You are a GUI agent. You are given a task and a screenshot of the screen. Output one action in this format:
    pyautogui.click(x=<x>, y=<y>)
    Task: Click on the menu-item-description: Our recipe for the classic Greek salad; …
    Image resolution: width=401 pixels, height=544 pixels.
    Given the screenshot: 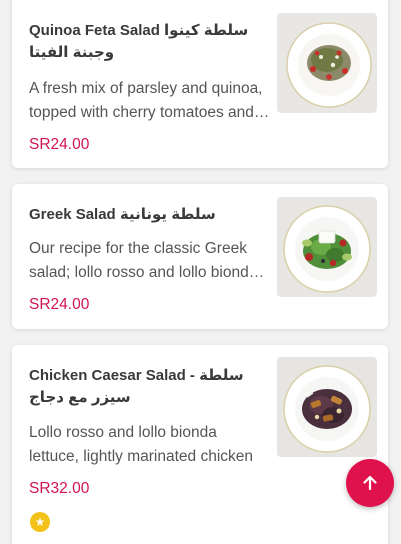 What is the action you would take?
    pyautogui.click(x=143, y=260)
    